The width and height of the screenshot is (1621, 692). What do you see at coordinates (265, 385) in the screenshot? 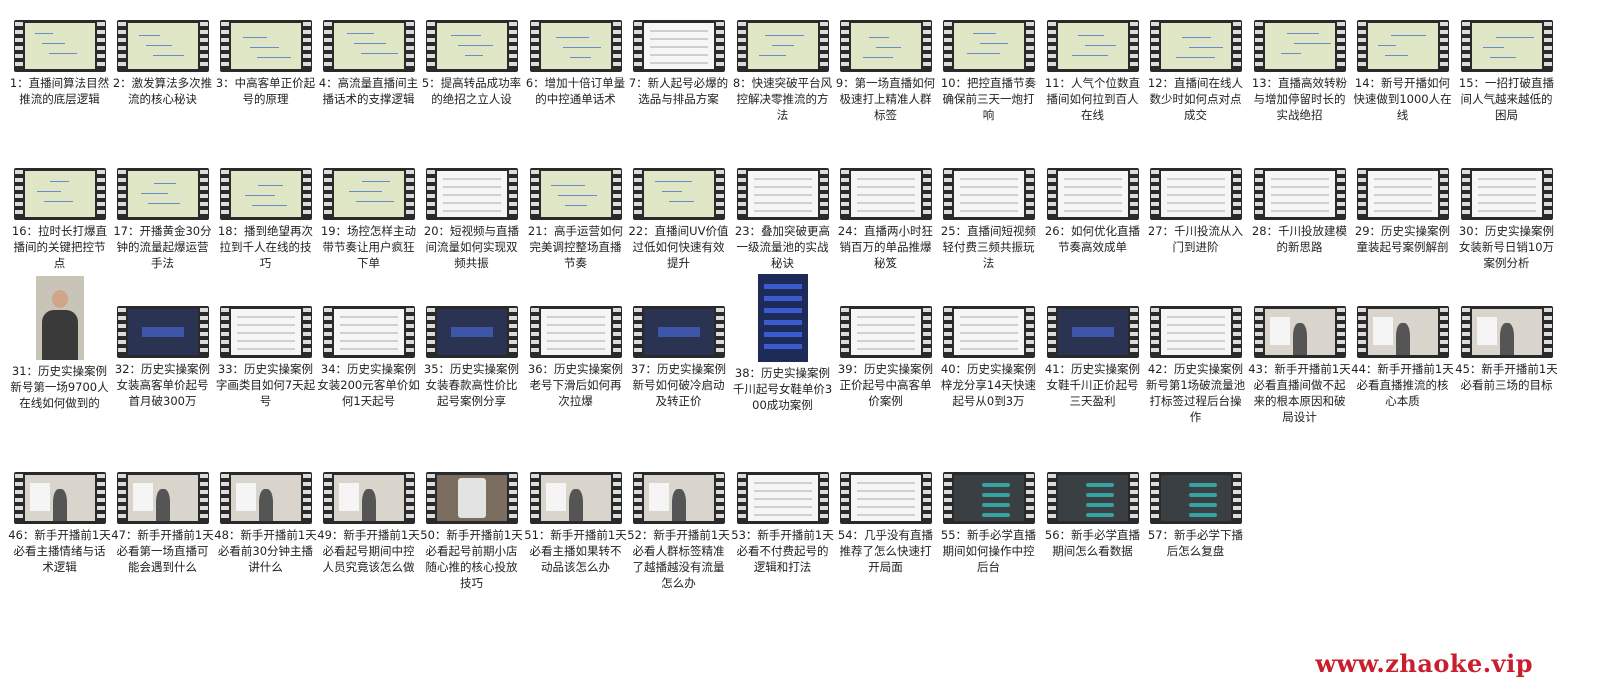
I see `video-file-label: 33：历史实操案例字画类目如何7天起号` at bounding box center [265, 385].